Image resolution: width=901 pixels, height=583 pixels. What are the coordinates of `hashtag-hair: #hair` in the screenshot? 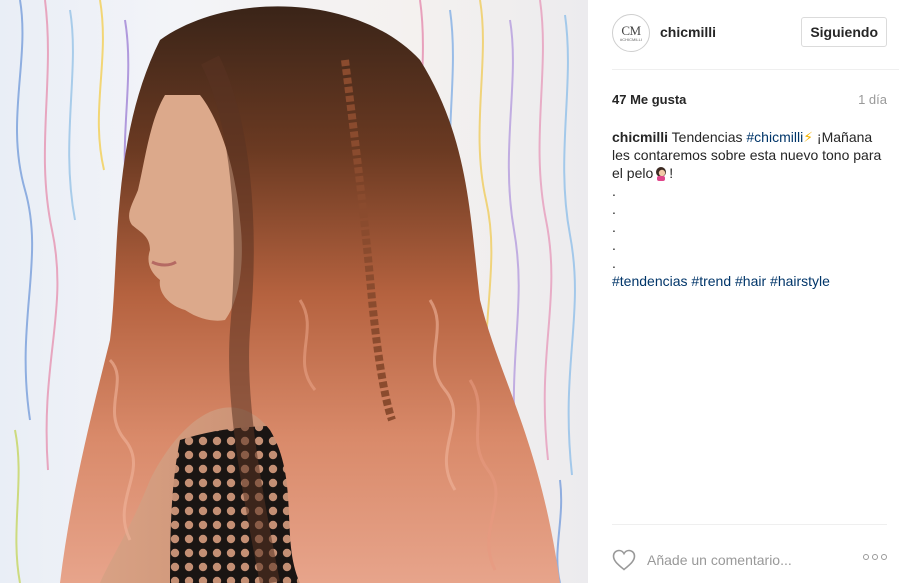 It's located at (750, 281).